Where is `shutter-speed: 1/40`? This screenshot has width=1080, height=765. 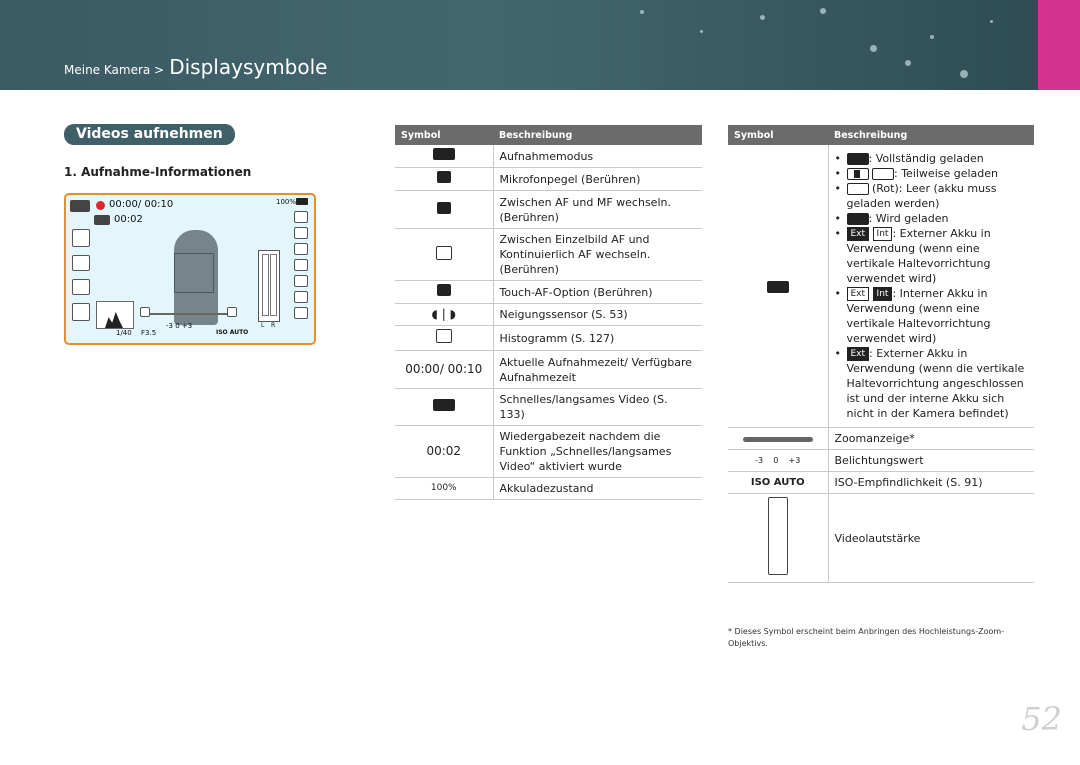
shutter-speed: 1/40 is located at coordinates (124, 333).